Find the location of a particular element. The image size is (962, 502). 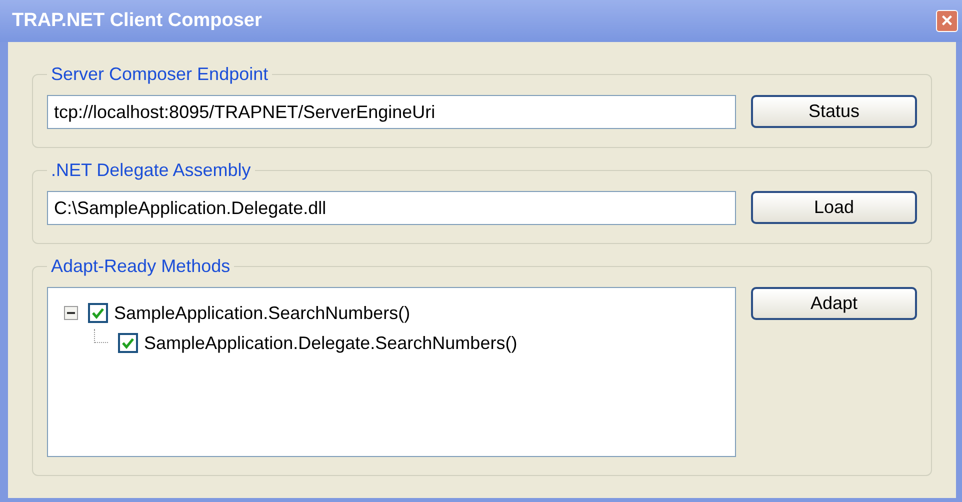

group-title: Server Composer Endpoint is located at coordinates (160, 74).